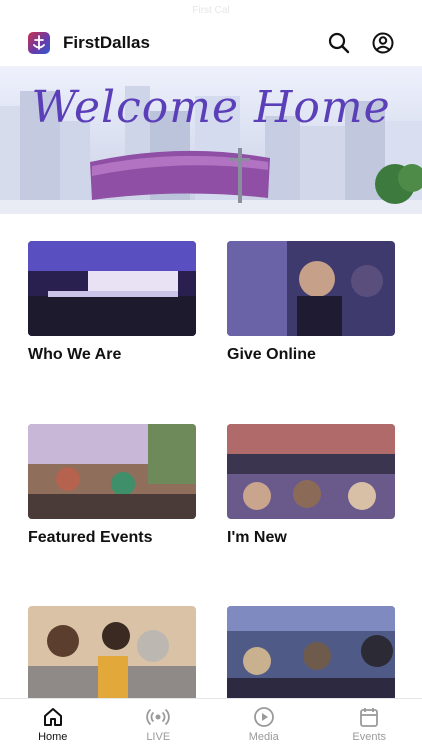  Describe the element at coordinates (257, 537) in the screenshot. I see `card-label: I'm New` at that location.